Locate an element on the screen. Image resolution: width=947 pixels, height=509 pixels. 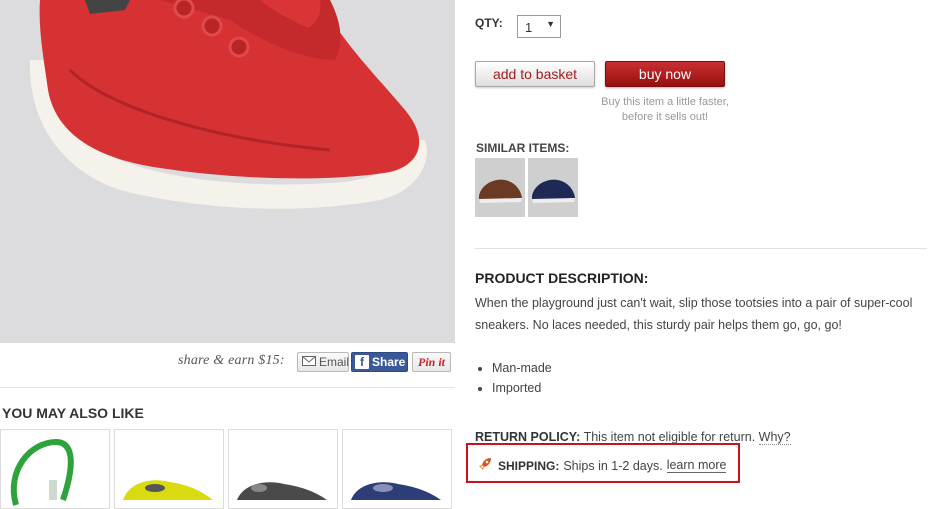
envelope-icon is located at coordinates (309, 362).